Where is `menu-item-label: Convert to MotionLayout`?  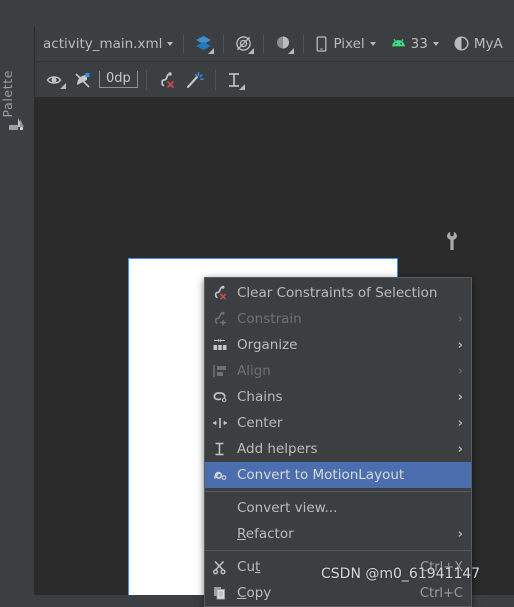 menu-item-label: Convert to MotionLayout is located at coordinates (321, 475).